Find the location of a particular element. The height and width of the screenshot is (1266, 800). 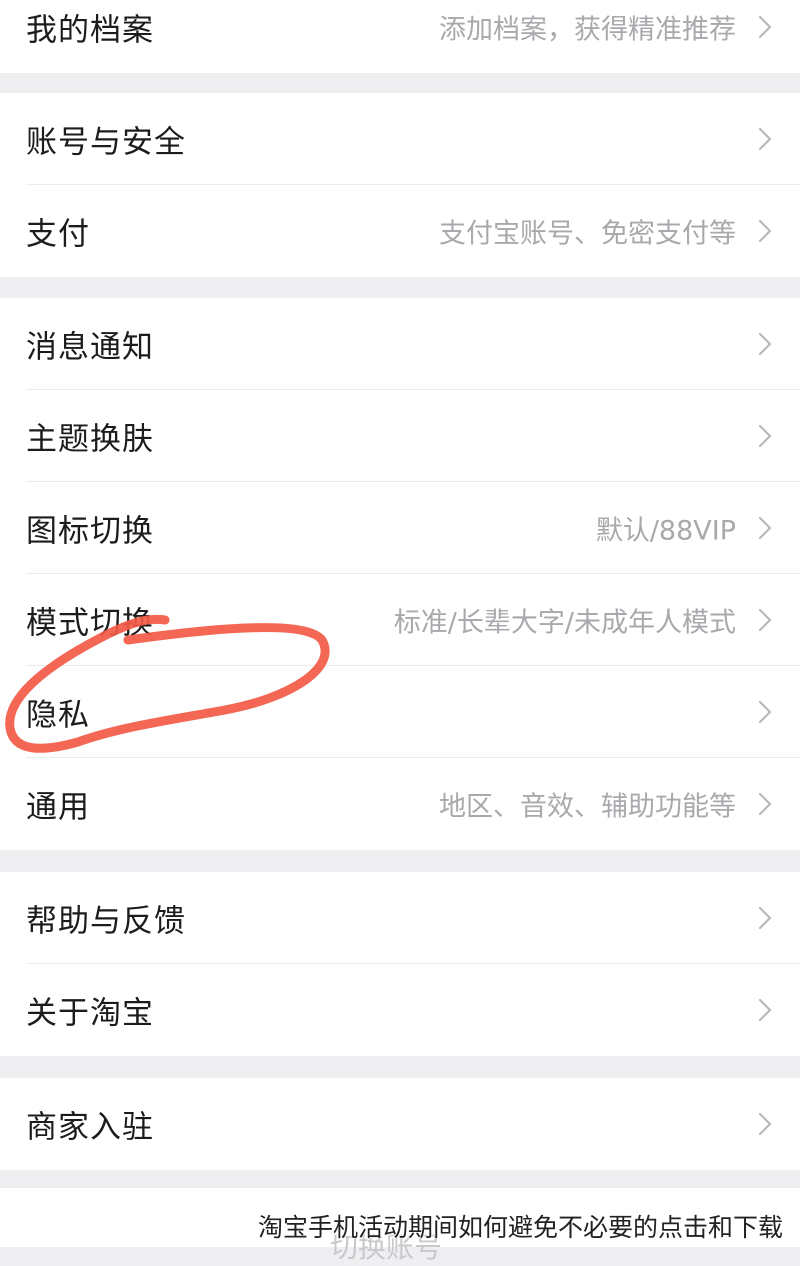

settings-item-my-profile: 我的档案 添加档案，获得精准推荐 is located at coordinates (400, 36).